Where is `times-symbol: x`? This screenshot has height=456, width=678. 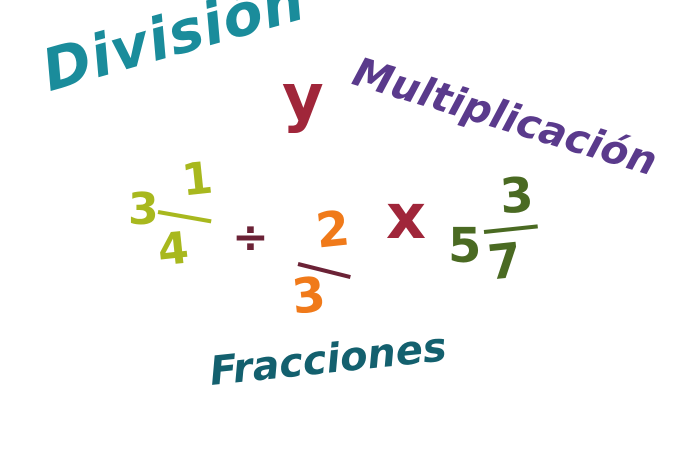
times-symbol: x is located at coordinates (406, 216).